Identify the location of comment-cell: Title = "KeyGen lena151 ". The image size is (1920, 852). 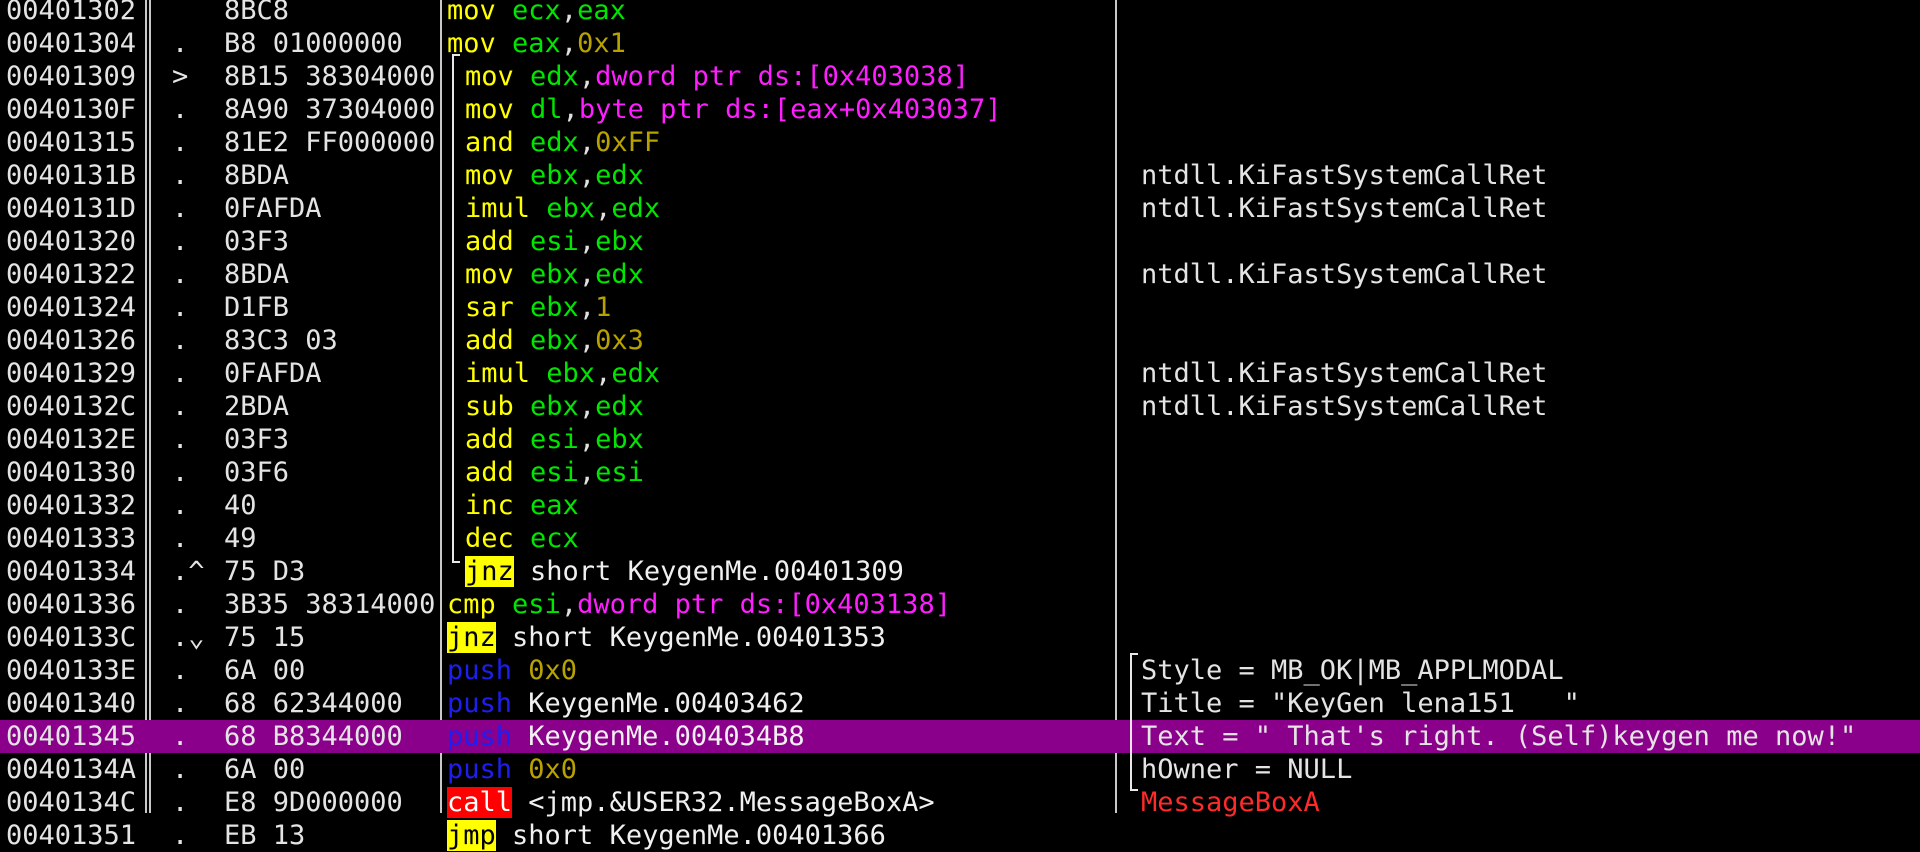
(1360, 703).